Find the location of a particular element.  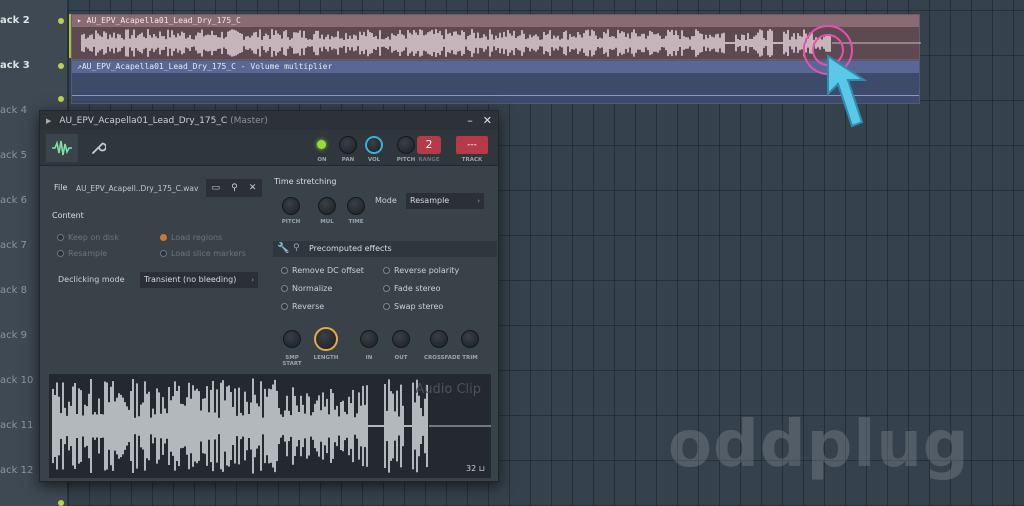

pan-knob is located at coordinates (348, 145).